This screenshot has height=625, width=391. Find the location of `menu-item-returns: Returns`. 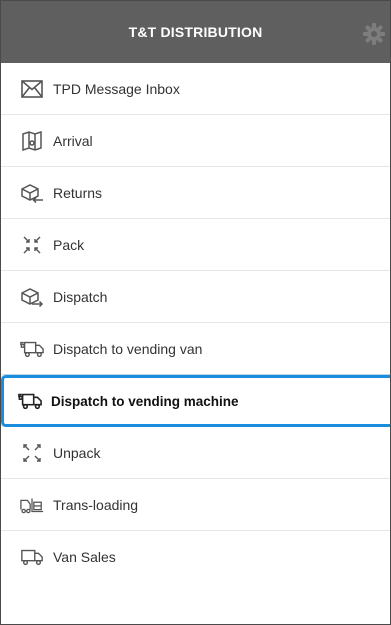

menu-item-returns: Returns is located at coordinates (195, 193).